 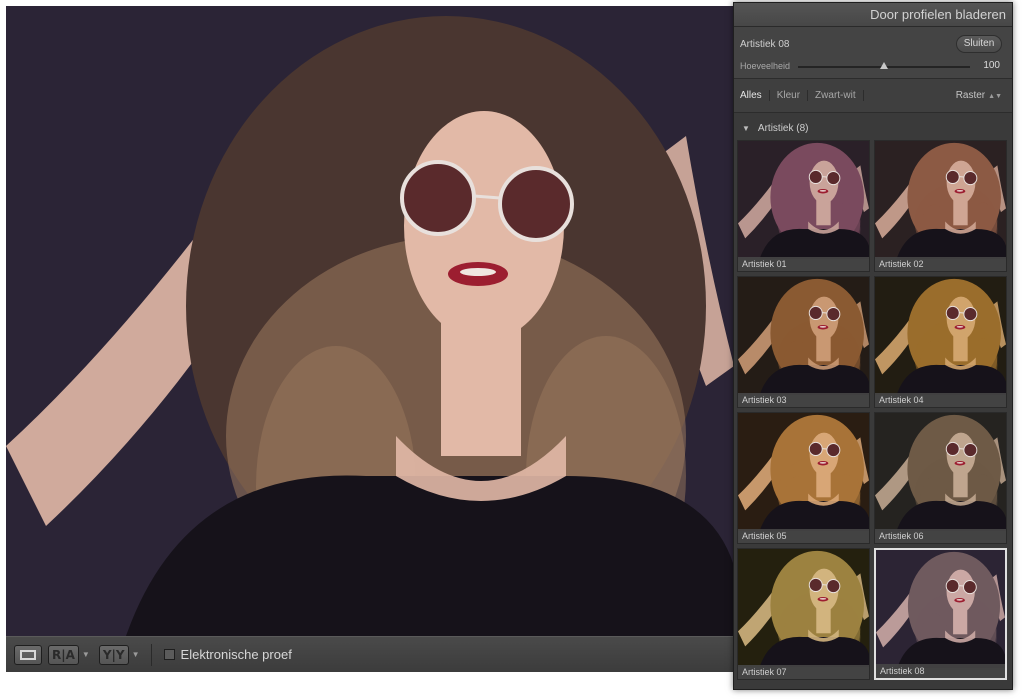 I want to click on loupe-view-button, so click(x=28, y=654).